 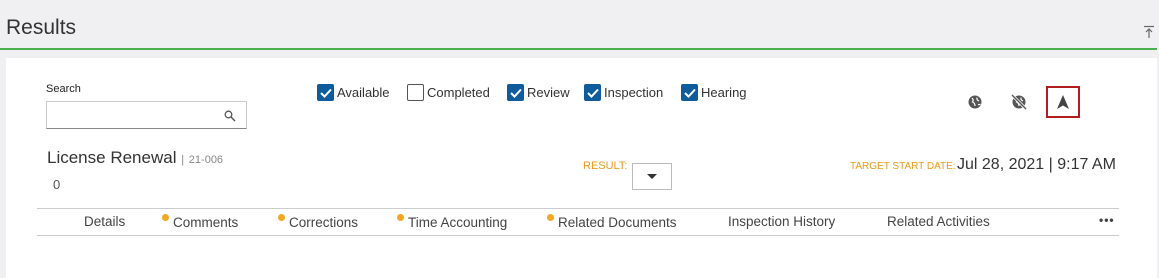 I want to click on tab-corrections: Corrections, so click(x=318, y=222).